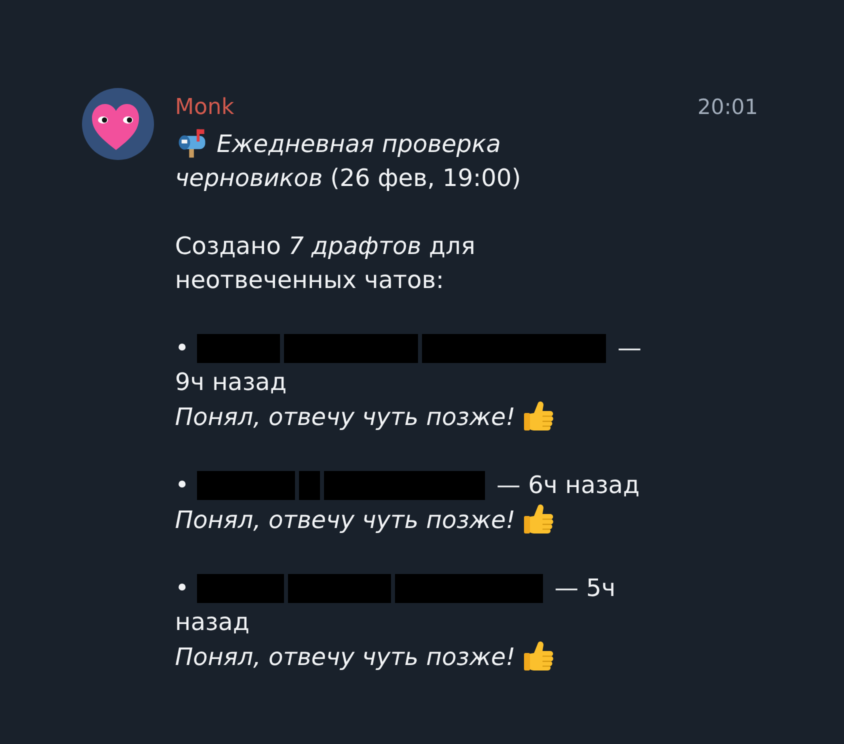 This screenshot has width=844, height=744. I want to click on draft-line: • — 9ч назад, so click(408, 365).